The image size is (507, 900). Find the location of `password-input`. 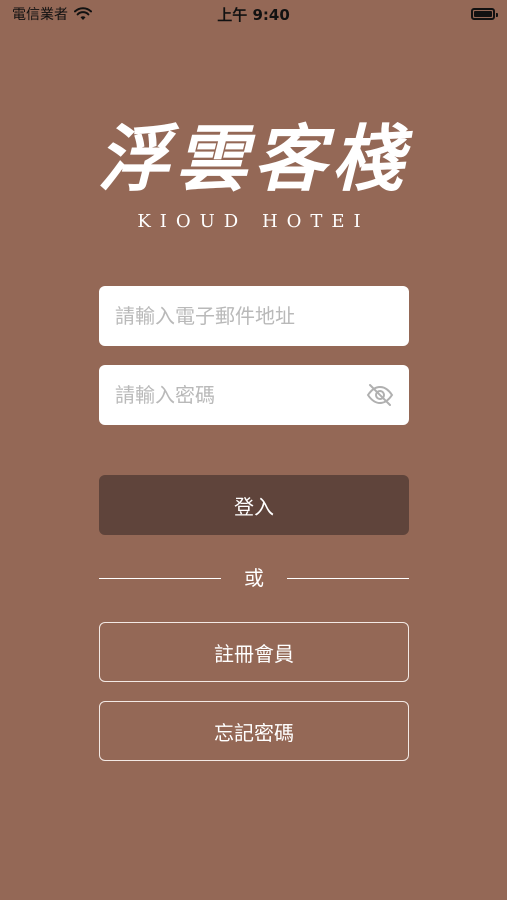

password-input is located at coordinates (239, 395).